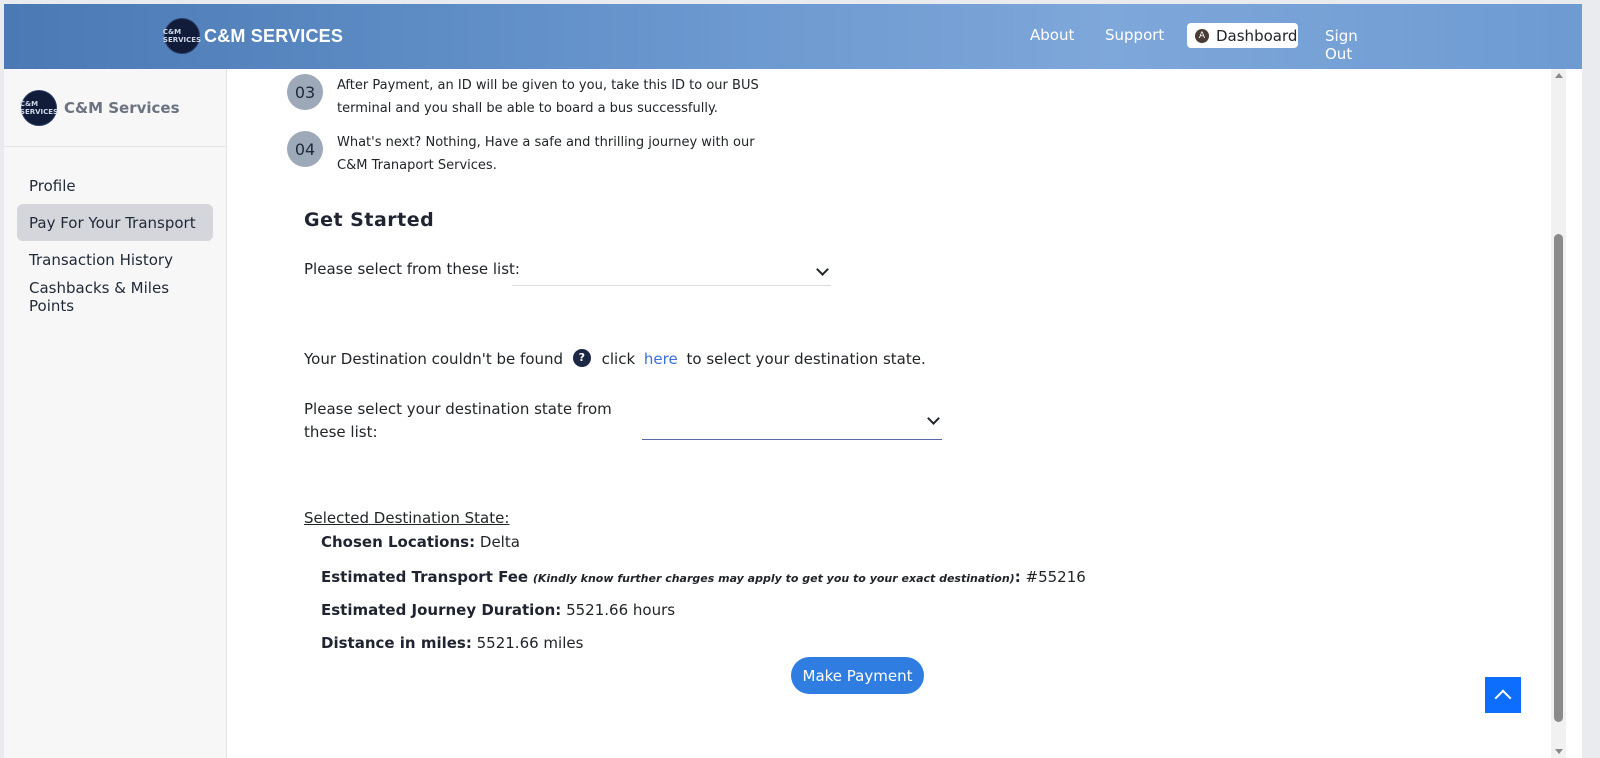 The width and height of the screenshot is (1600, 758). What do you see at coordinates (581, 357) in the screenshot?
I see `question-icon: ?` at bounding box center [581, 357].